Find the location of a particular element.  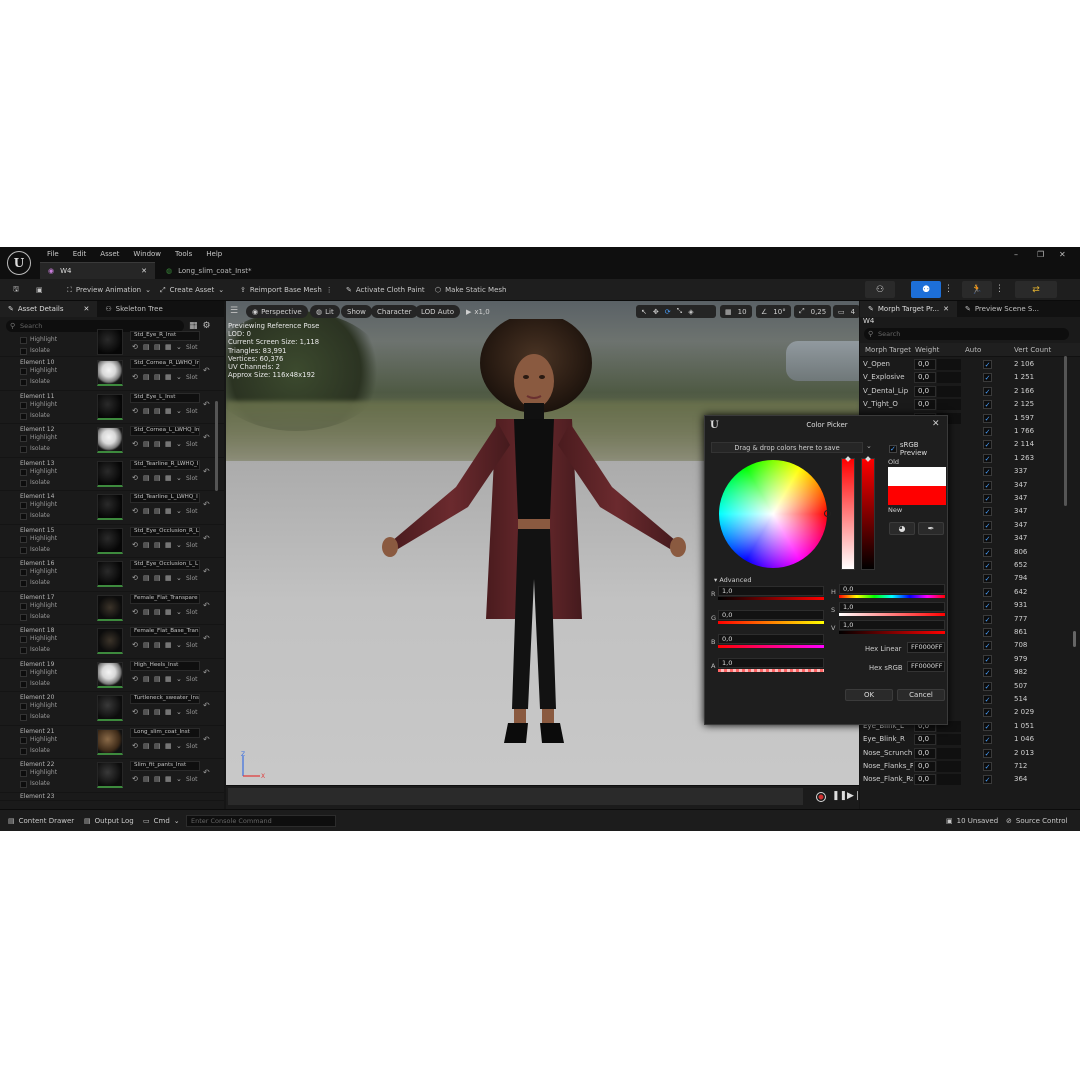

source-control-button: ⊘ Source Control is located at coordinates (1036, 821).